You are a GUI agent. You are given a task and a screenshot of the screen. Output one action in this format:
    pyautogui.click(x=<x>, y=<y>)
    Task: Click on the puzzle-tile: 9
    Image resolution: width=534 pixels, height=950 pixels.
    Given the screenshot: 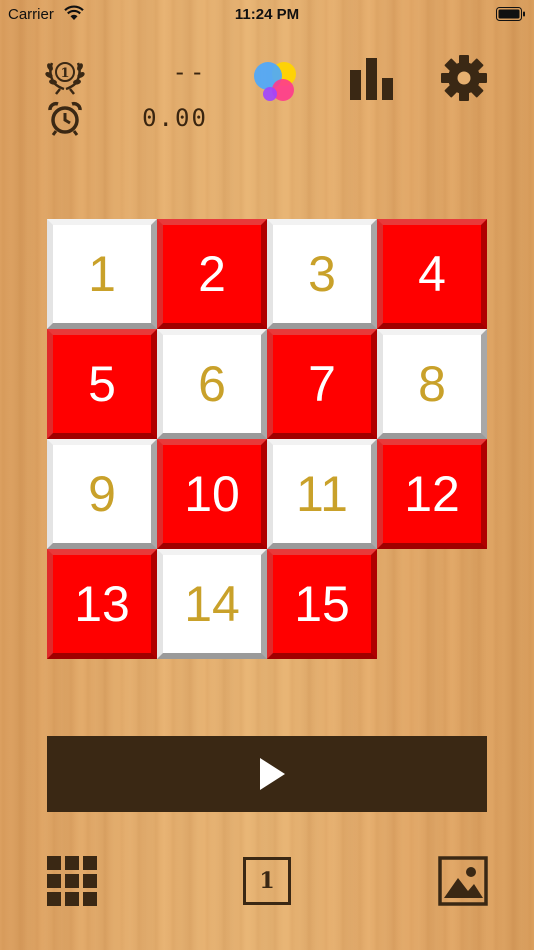 What is the action you would take?
    pyautogui.click(x=102, y=494)
    